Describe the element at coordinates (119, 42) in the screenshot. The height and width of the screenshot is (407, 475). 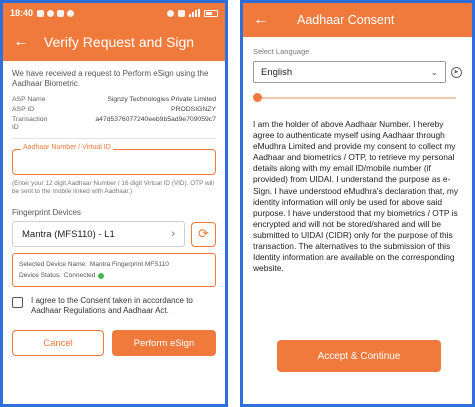
I see `page-title: Verify Request and Sign` at that location.